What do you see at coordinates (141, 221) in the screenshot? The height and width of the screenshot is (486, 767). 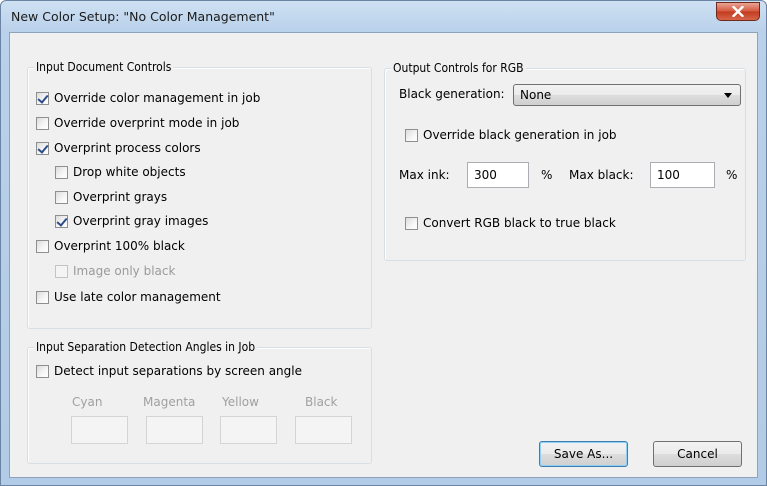 I see `checkbox-label: Overprint gray images` at bounding box center [141, 221].